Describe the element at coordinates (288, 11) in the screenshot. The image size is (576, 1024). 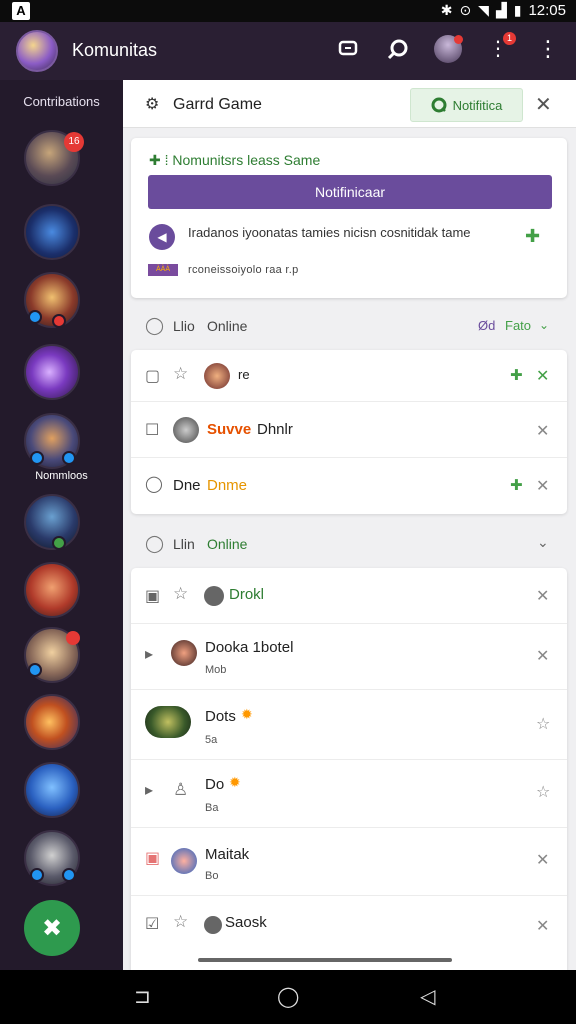
I see `status-bar: A ✱ ⊙ ◥ ▟ ▮ 12:05` at that location.